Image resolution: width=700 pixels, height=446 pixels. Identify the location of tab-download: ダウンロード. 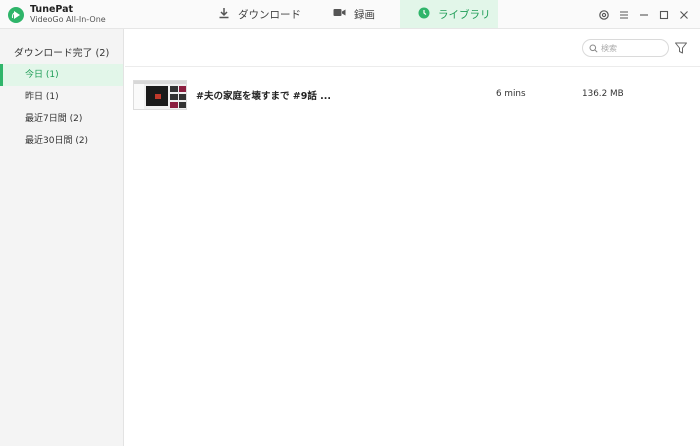
(259, 14).